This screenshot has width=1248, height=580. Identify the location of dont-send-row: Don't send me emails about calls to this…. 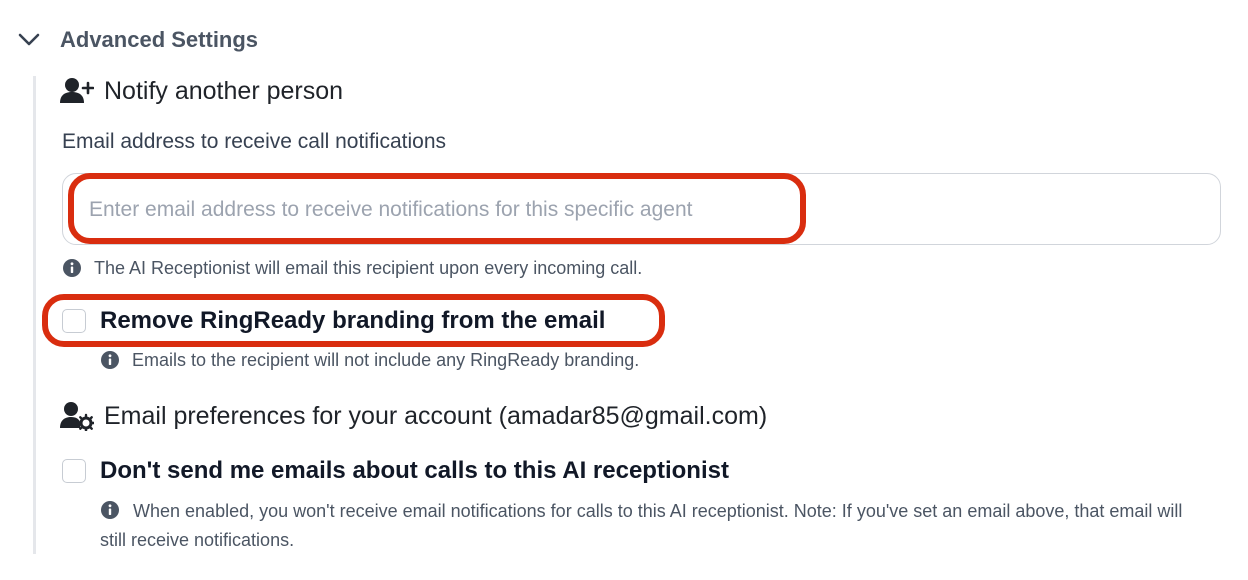
(395, 471).